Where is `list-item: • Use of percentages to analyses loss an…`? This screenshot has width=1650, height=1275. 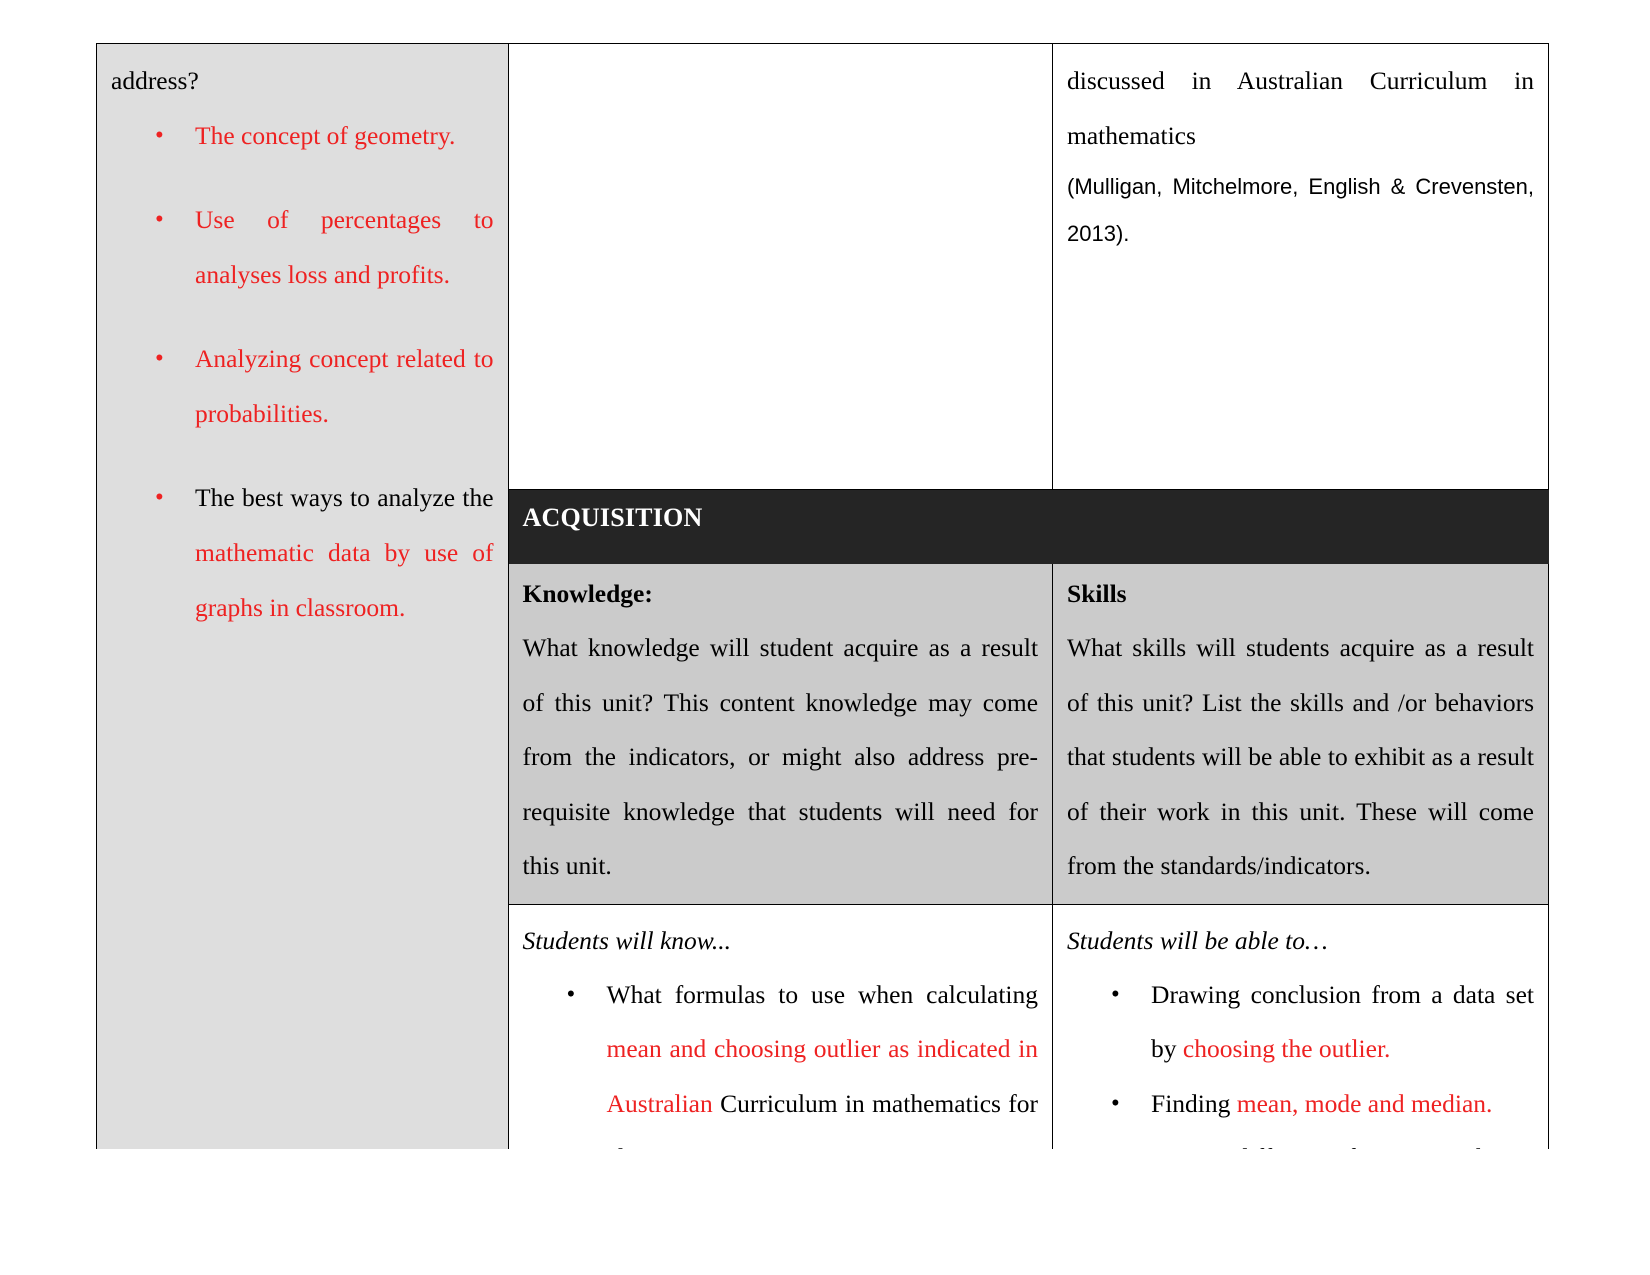 list-item: • Use of percentages to analyses loss an… is located at coordinates (302, 247).